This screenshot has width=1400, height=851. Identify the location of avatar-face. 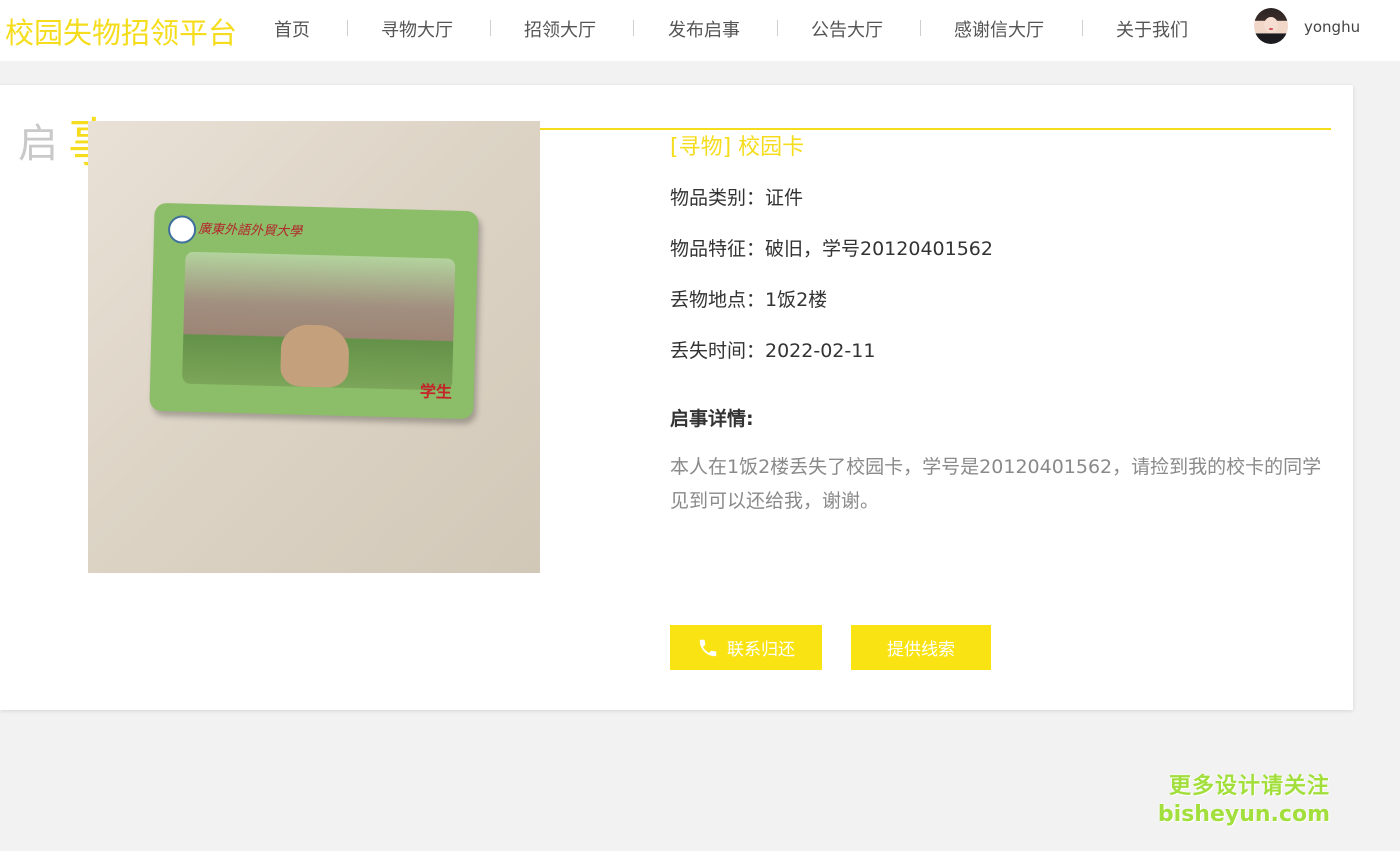
(1271, 25).